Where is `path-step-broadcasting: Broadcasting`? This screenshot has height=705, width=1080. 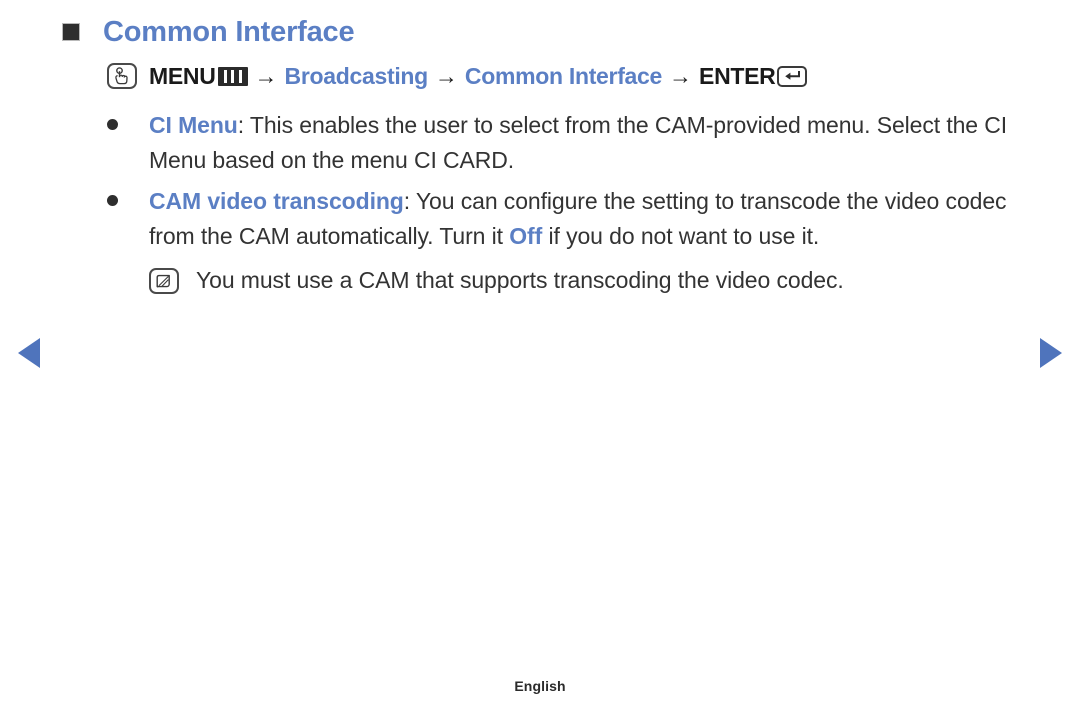
path-step-broadcasting: Broadcasting is located at coordinates (356, 75).